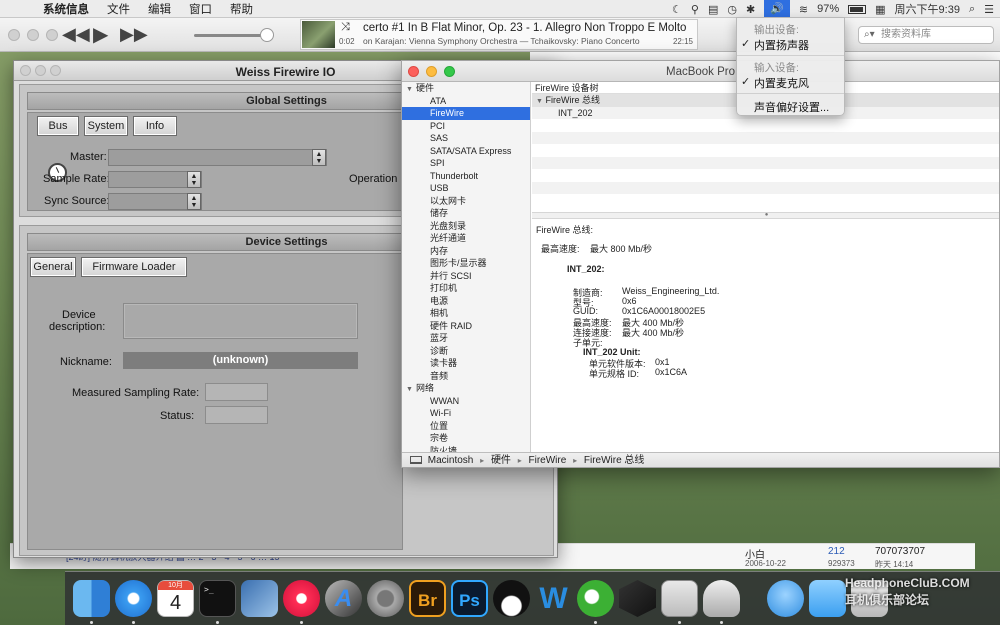 Image resolution: width=1000 pixels, height=625 pixels. Describe the element at coordinates (827, 598) in the screenshot. I see `downloads-folder-icon` at that location.